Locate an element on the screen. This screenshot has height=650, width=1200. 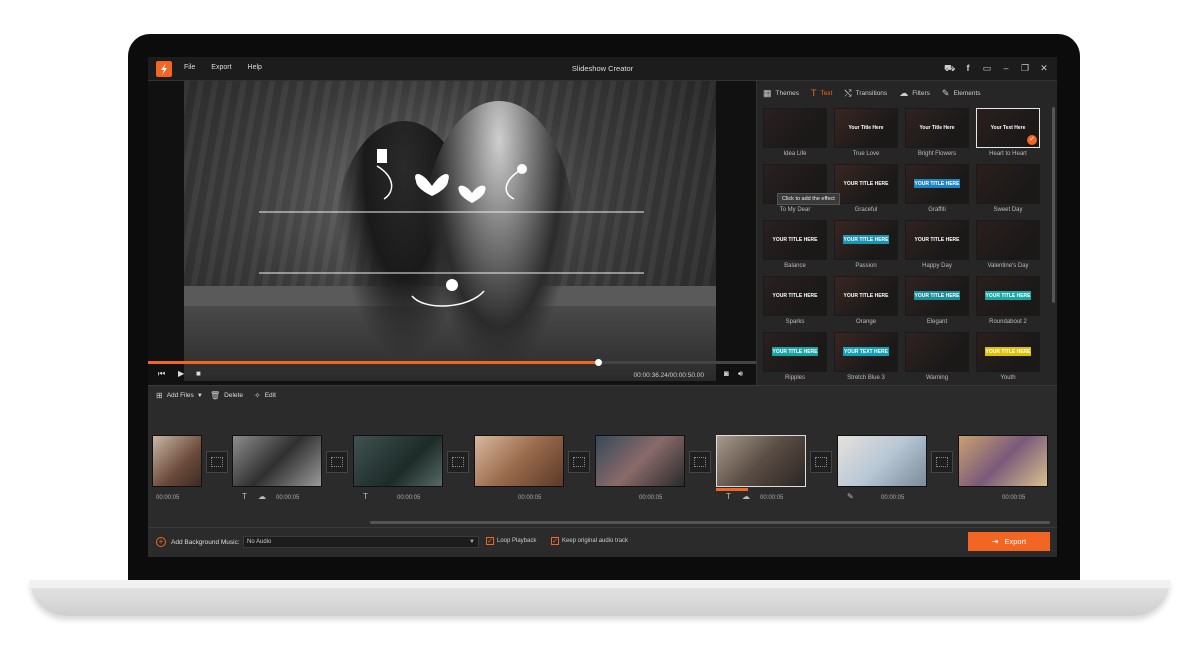
loop-playback-checkbox: ✓ Loop Playback is located at coordinates (511, 541).